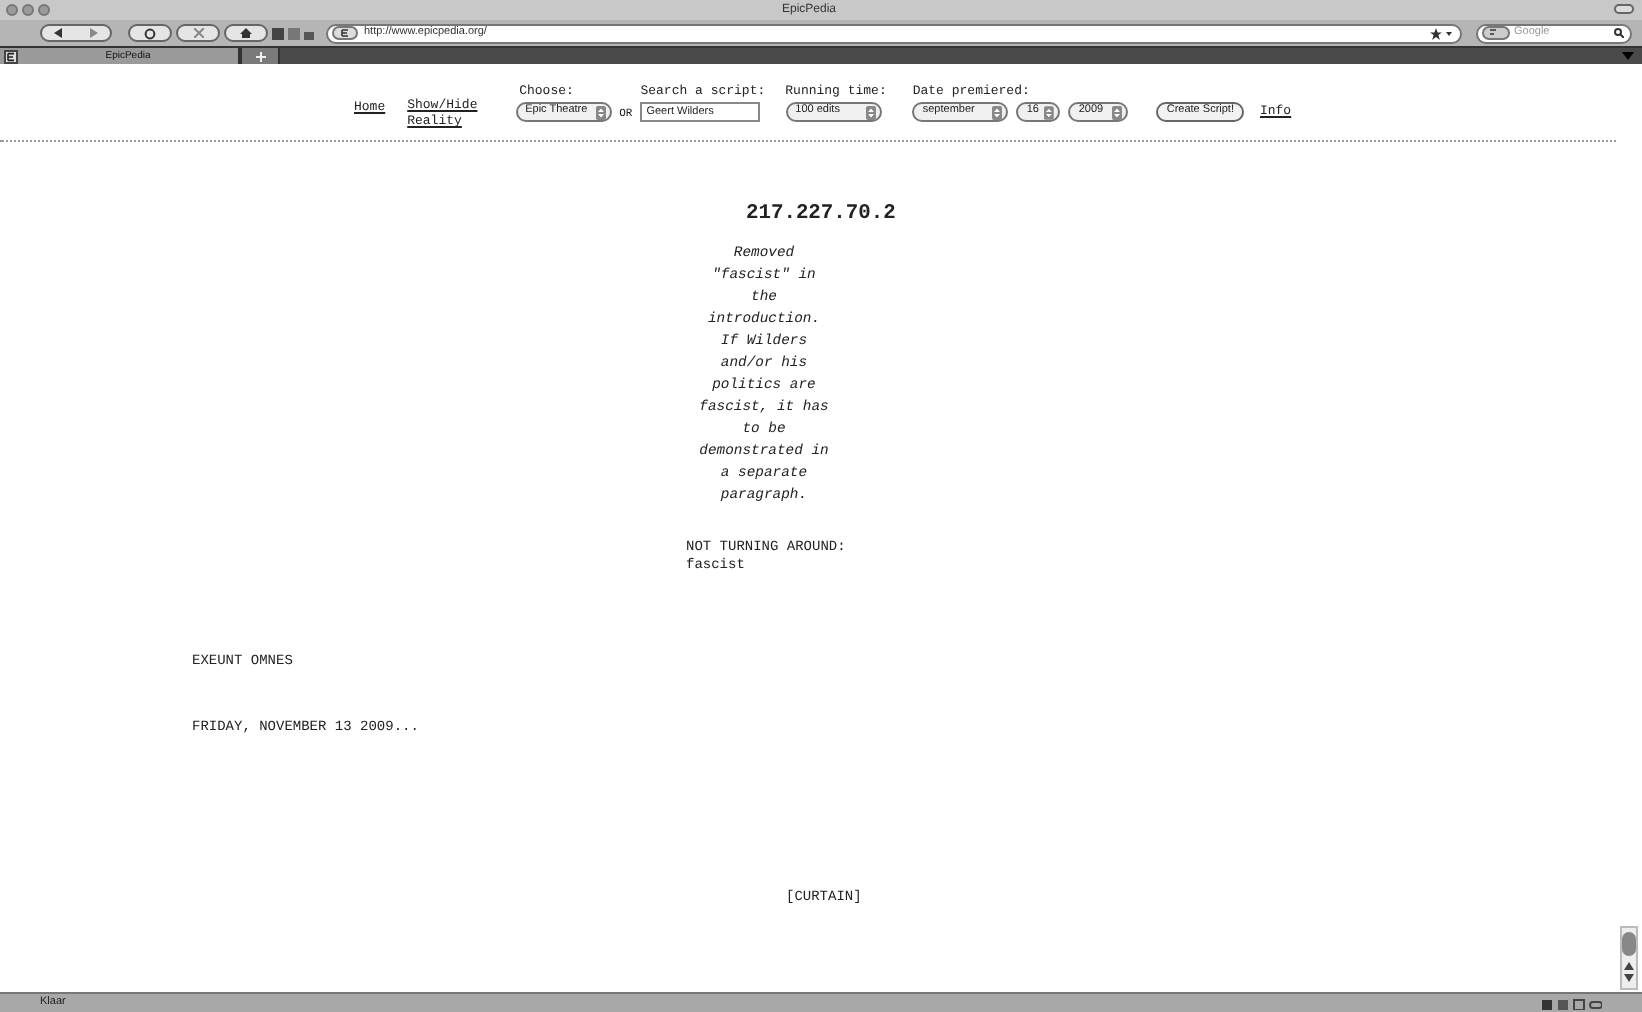 The height and width of the screenshot is (1012, 1642). What do you see at coordinates (1441, 33) in the screenshot?
I see `star-icon` at bounding box center [1441, 33].